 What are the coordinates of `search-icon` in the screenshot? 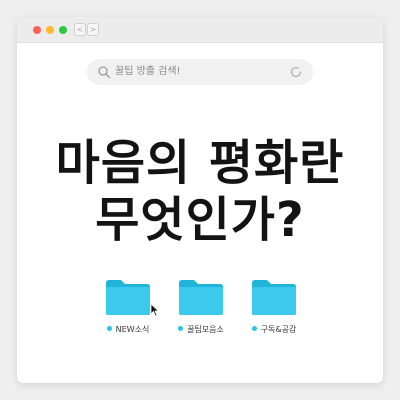 It's located at (104, 72).